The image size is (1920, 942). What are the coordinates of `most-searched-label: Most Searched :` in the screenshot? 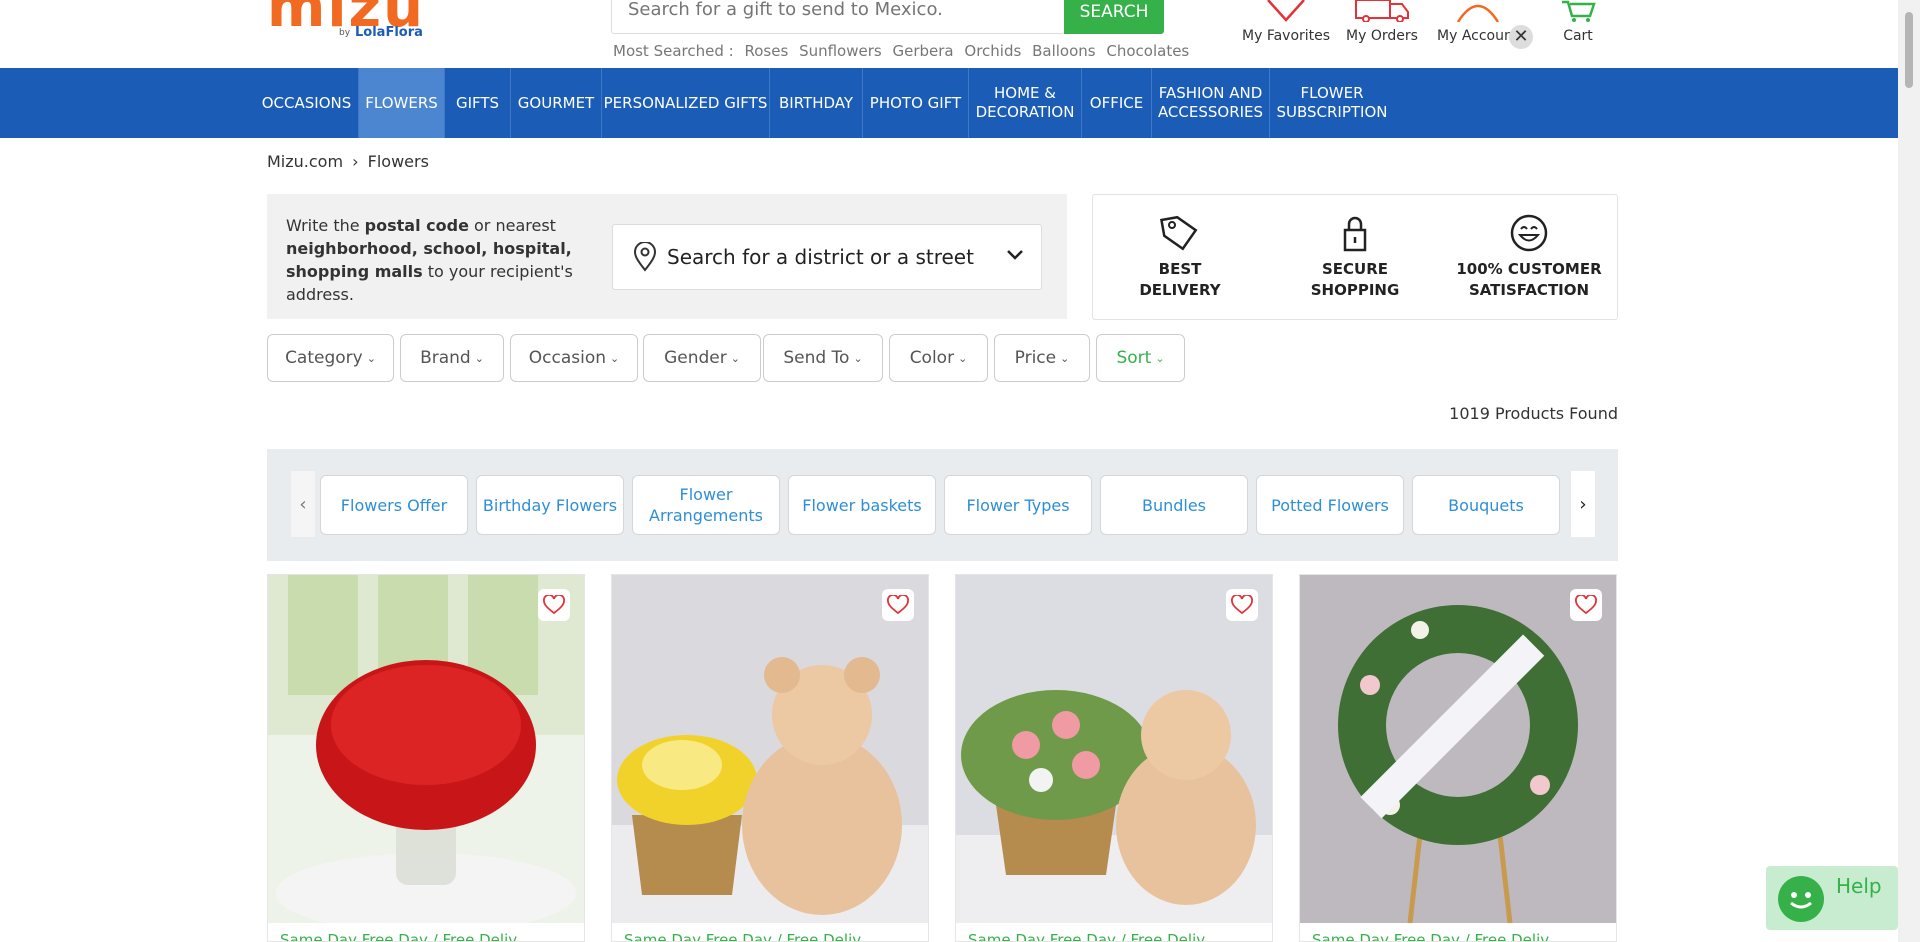 It's located at (673, 51).